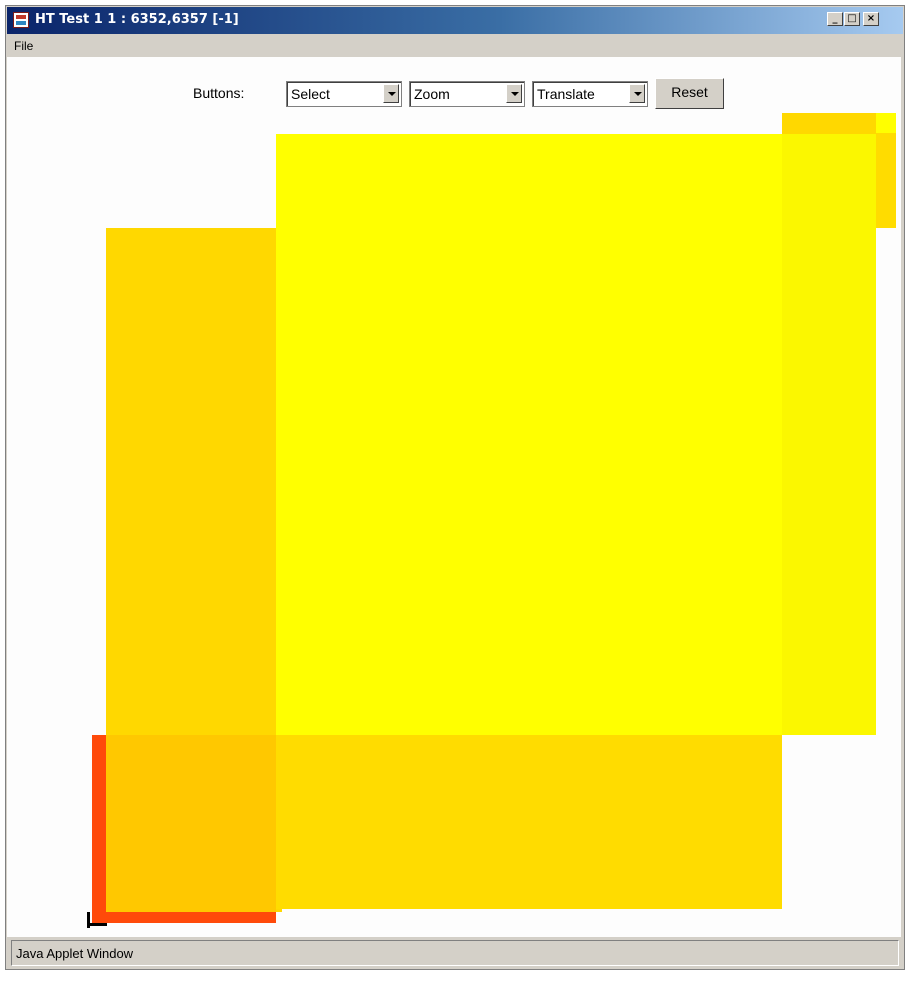  I want to click on reset-button: Reset, so click(689, 93).